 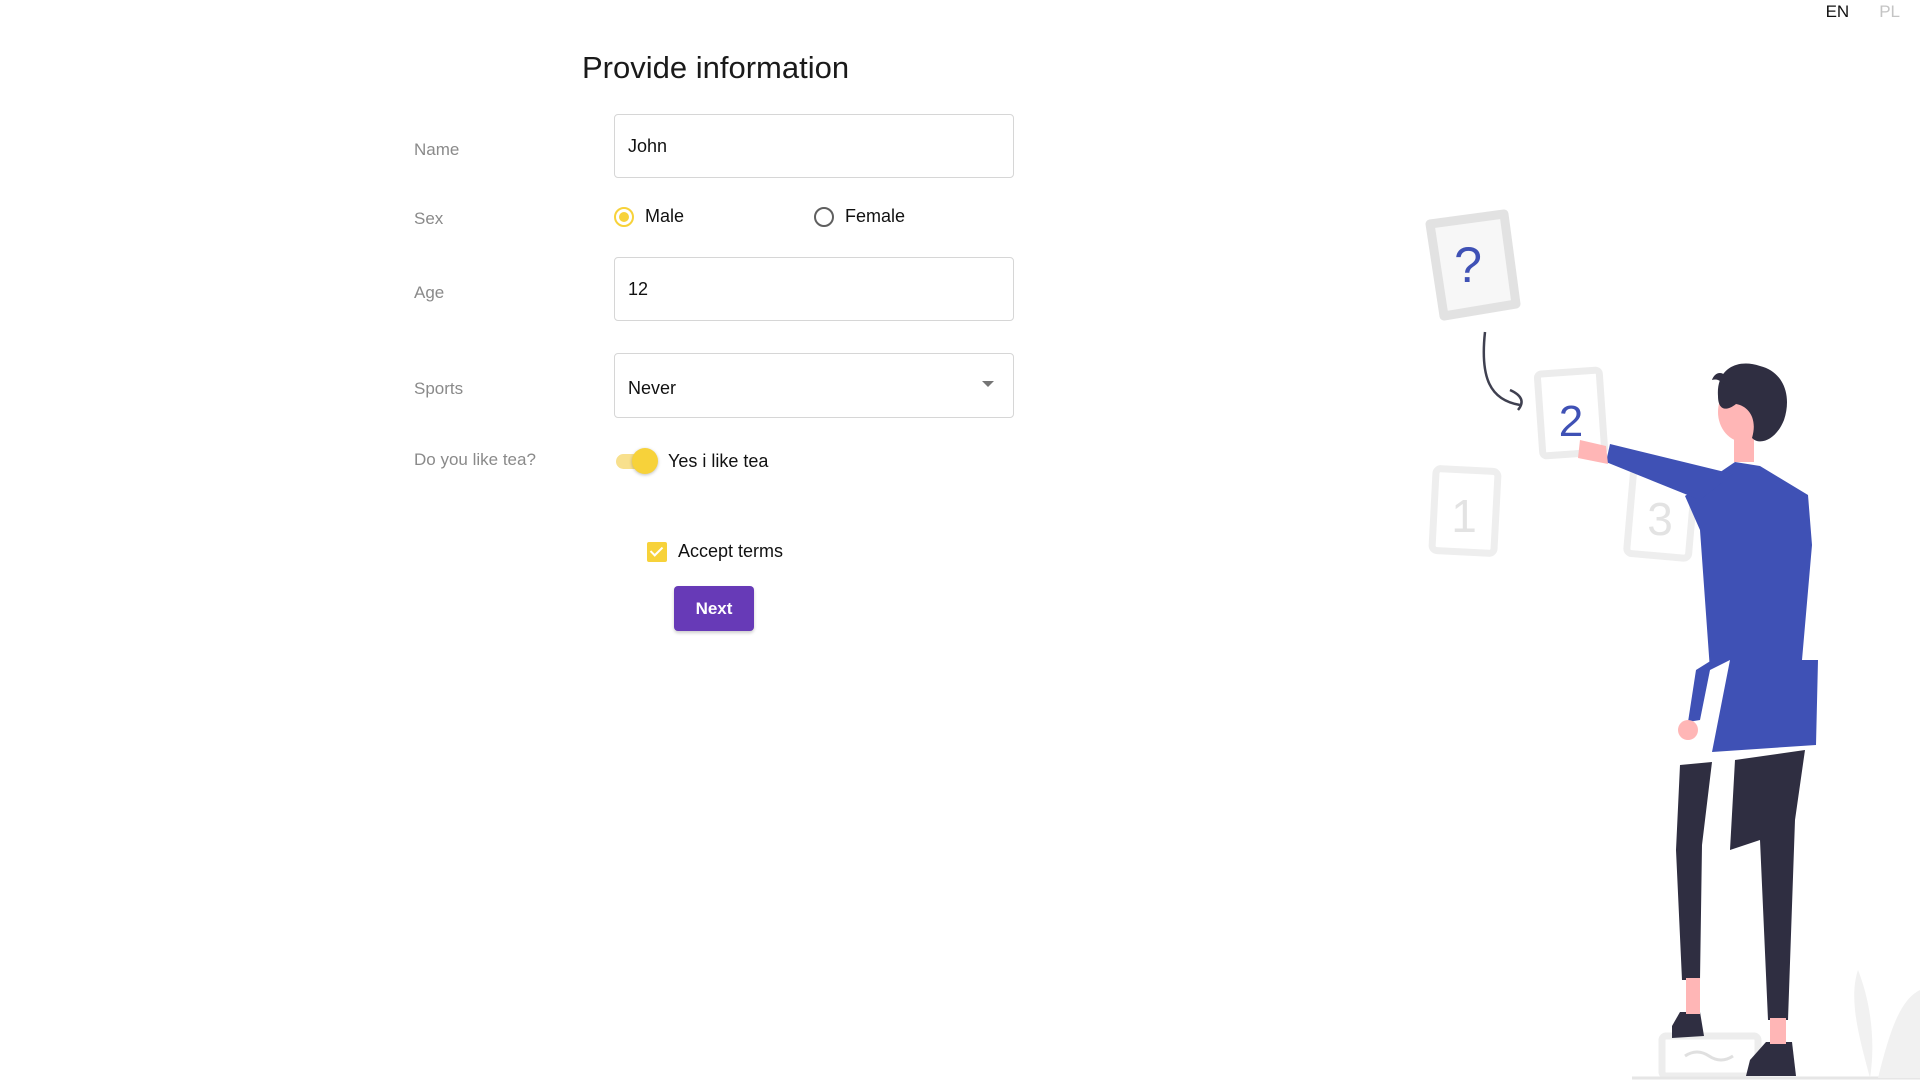 I want to click on question-card-symbol: ?, so click(x=1468, y=265).